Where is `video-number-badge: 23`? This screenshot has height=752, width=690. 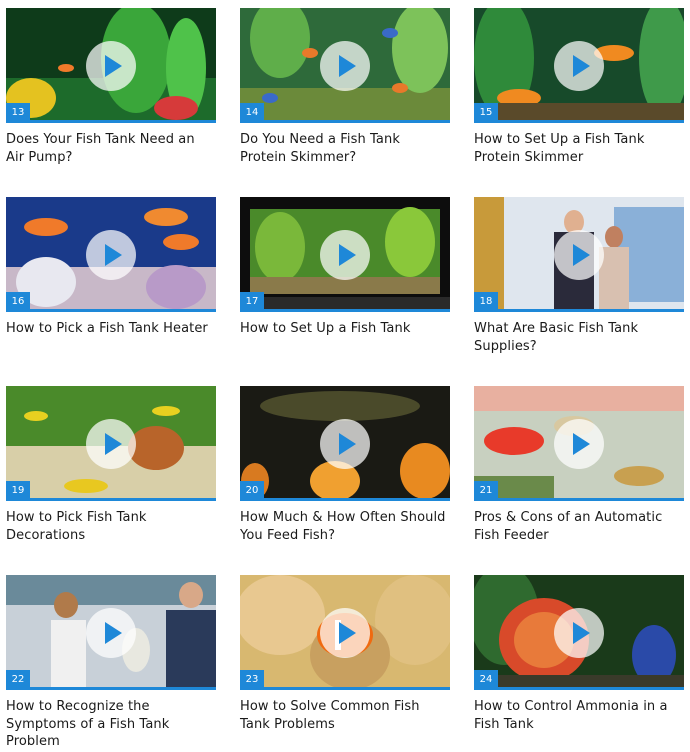
video-number-badge: 23 is located at coordinates (252, 680).